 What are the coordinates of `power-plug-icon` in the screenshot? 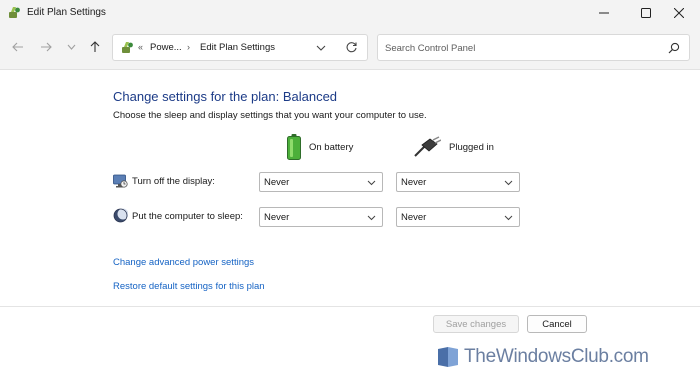 It's located at (427, 146).